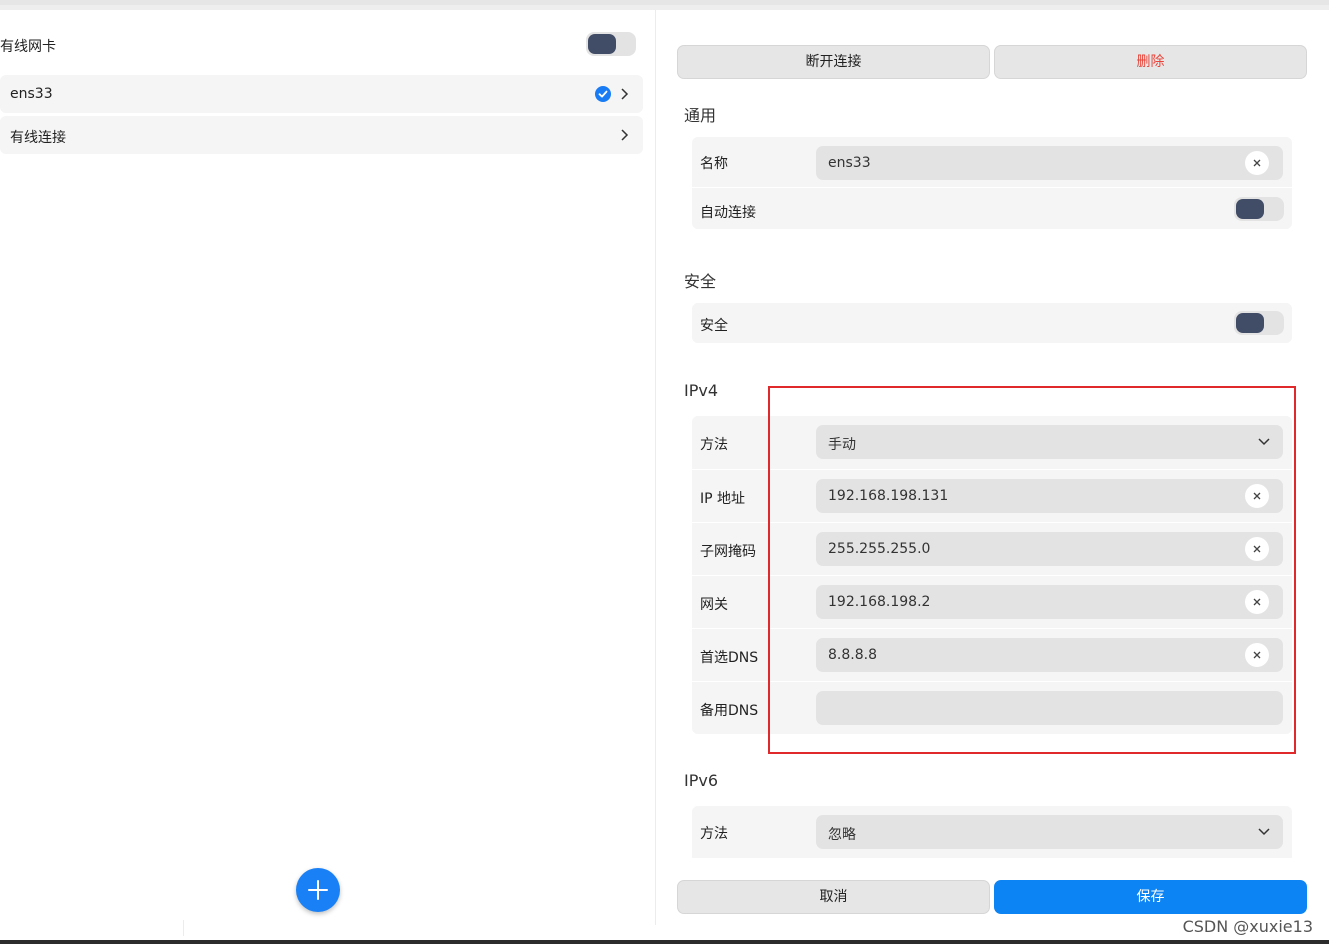 This screenshot has width=1329, height=944. What do you see at coordinates (729, 711) in the screenshot?
I see `secondary-dns-label: 备用DNS` at bounding box center [729, 711].